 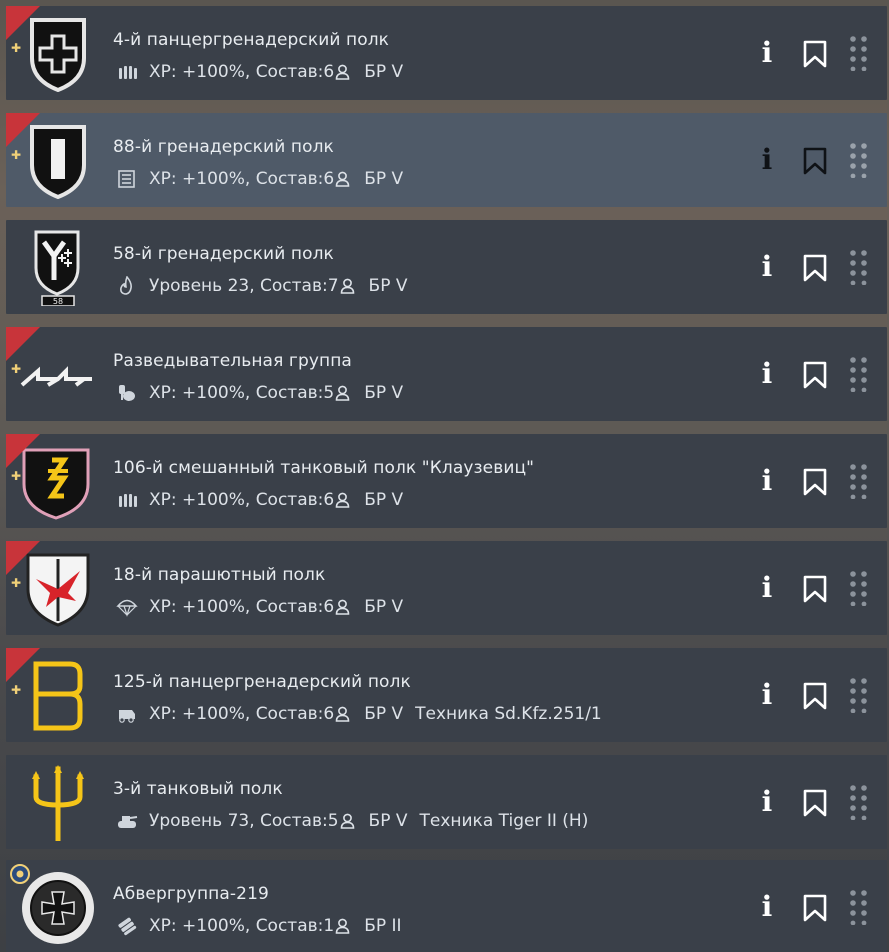 What do you see at coordinates (508, 714) in the screenshot?
I see `vehicle-label: Техника Sd.Kfz.251/1` at bounding box center [508, 714].